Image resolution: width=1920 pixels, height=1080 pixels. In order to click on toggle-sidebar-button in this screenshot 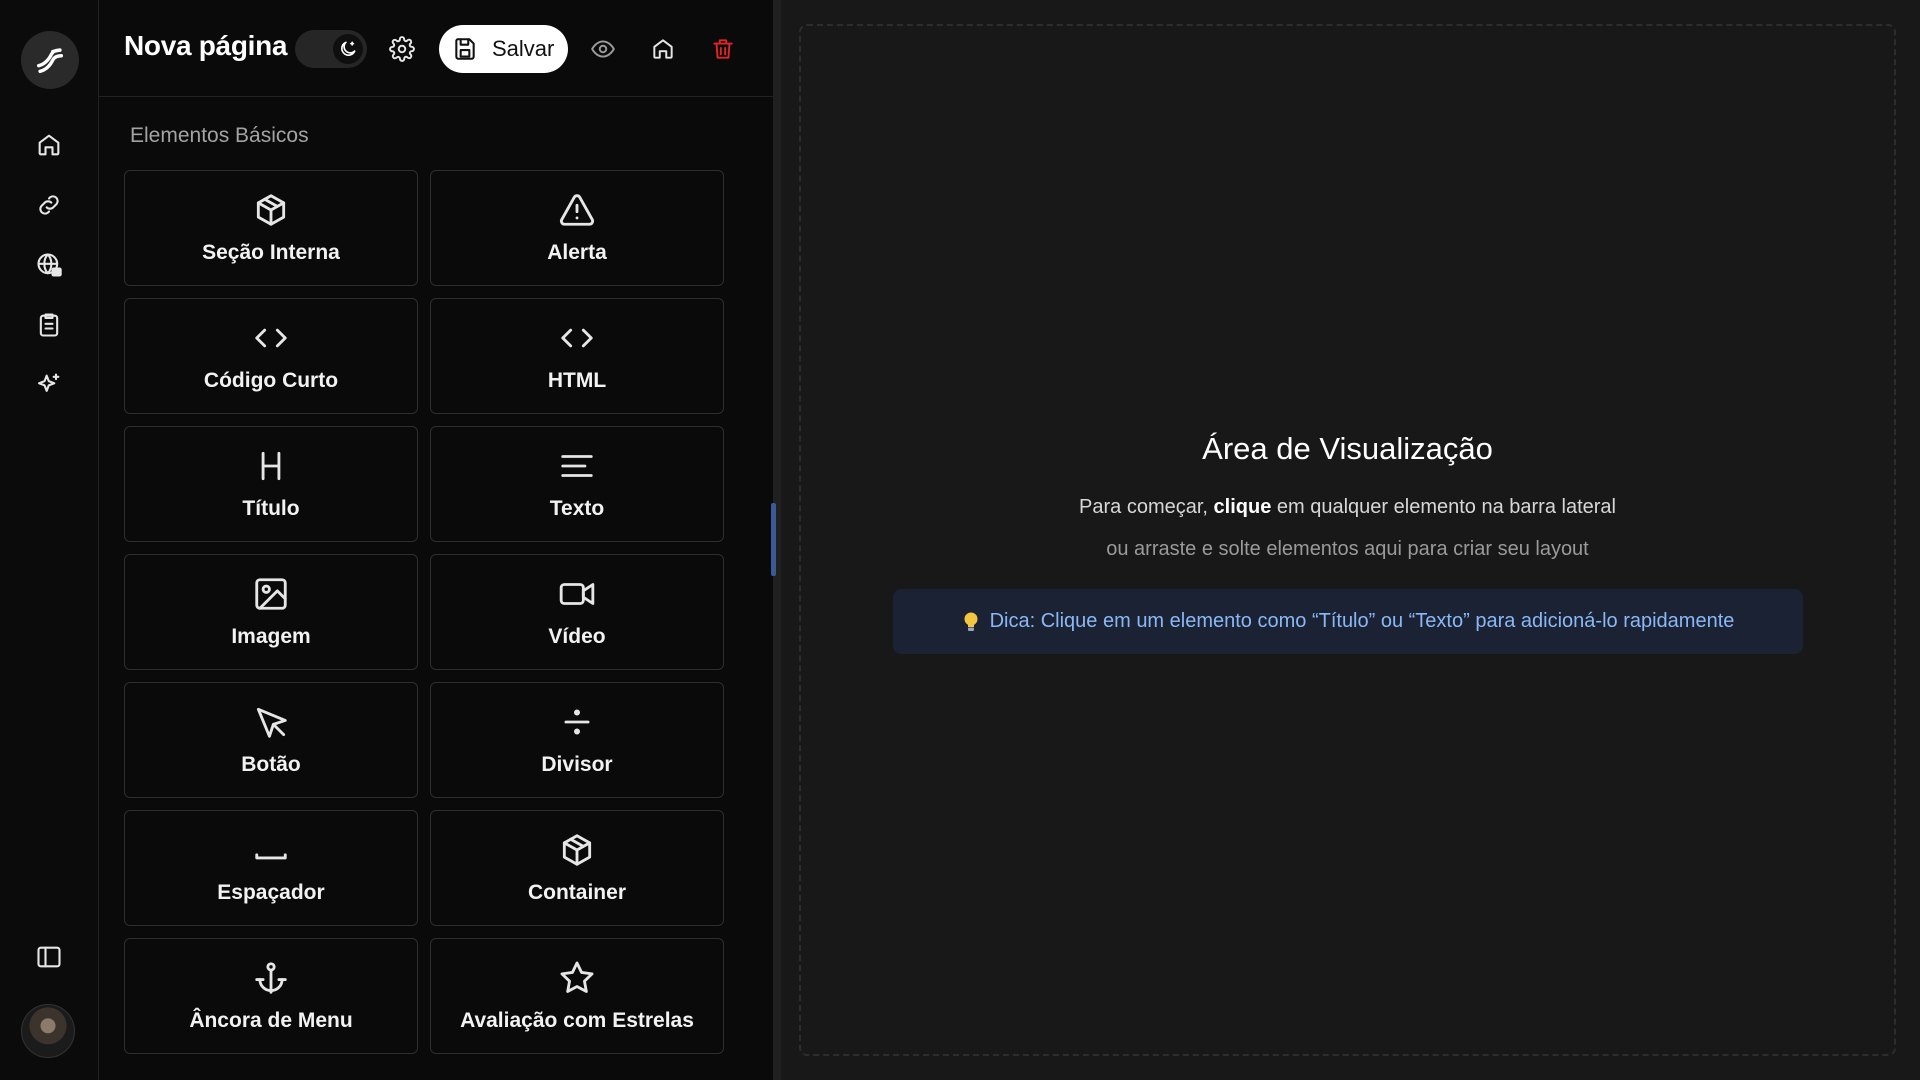, I will do `click(49, 957)`.